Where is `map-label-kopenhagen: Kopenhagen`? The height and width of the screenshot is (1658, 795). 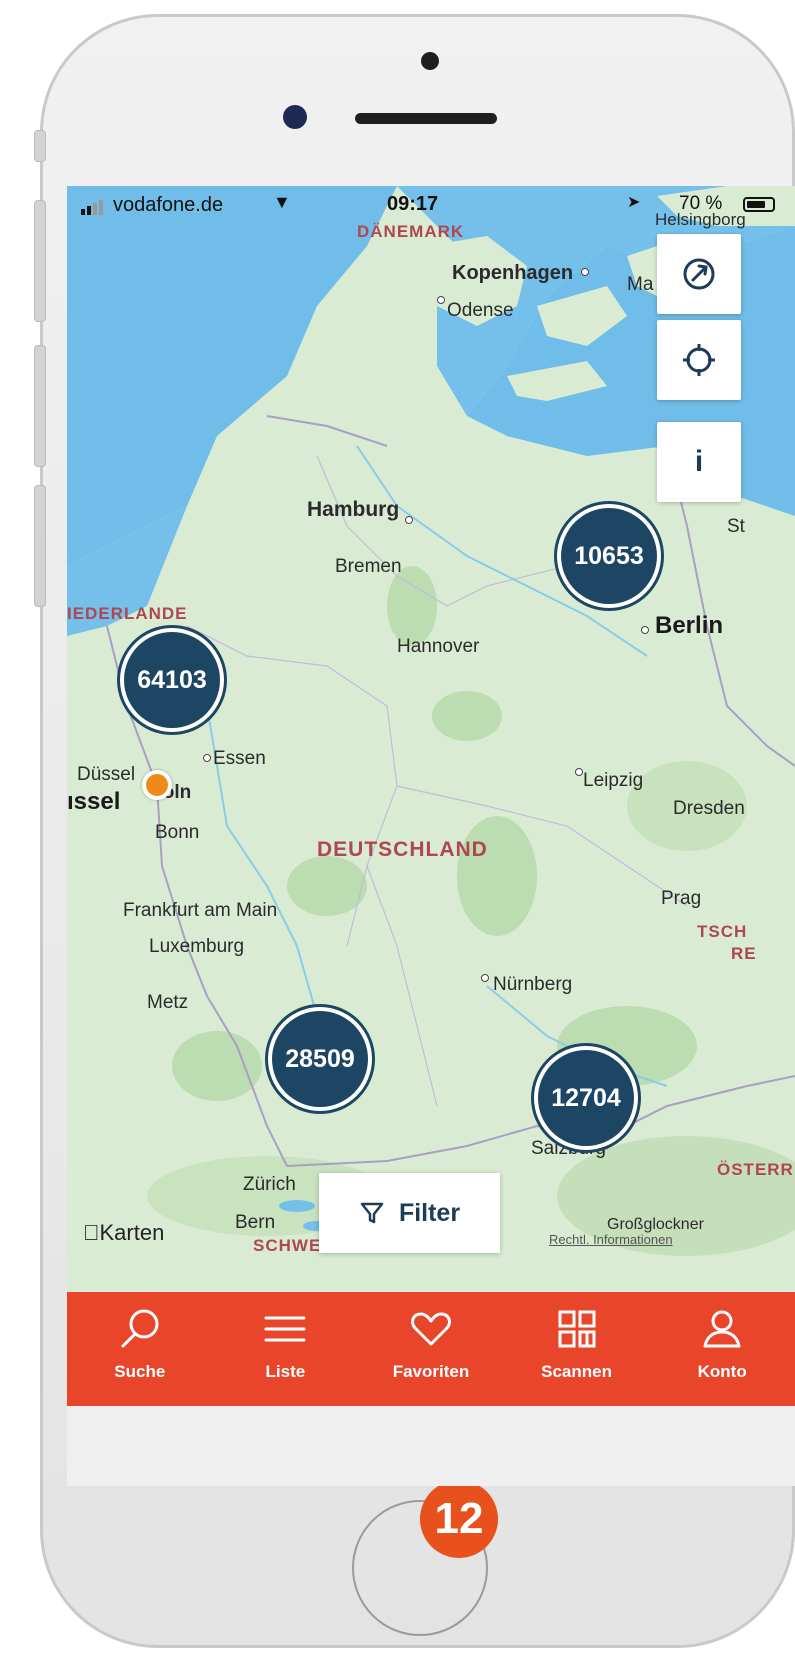 map-label-kopenhagen: Kopenhagen is located at coordinates (513, 273).